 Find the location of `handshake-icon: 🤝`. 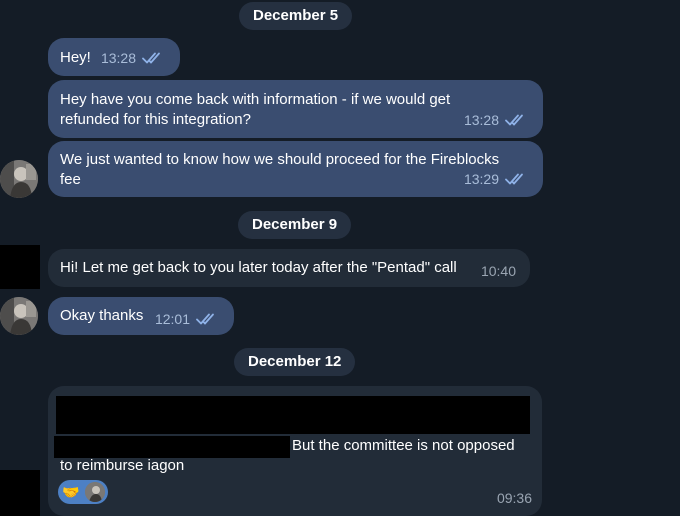

handshake-icon: 🤝 is located at coordinates (71, 492).